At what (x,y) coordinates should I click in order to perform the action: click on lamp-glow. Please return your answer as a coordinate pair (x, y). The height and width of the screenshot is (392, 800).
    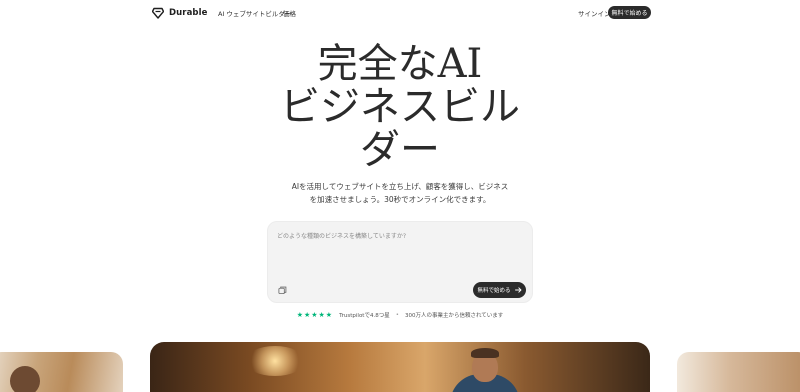
    Looking at the image, I should click on (275, 361).